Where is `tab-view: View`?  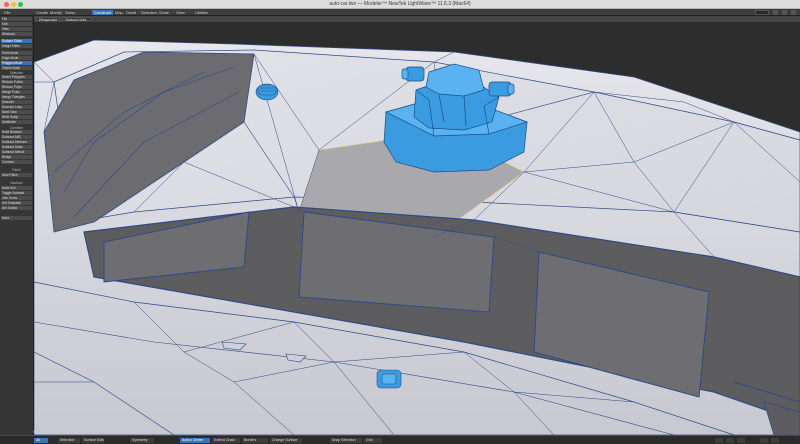 tab-view: View is located at coordinates (180, 12).